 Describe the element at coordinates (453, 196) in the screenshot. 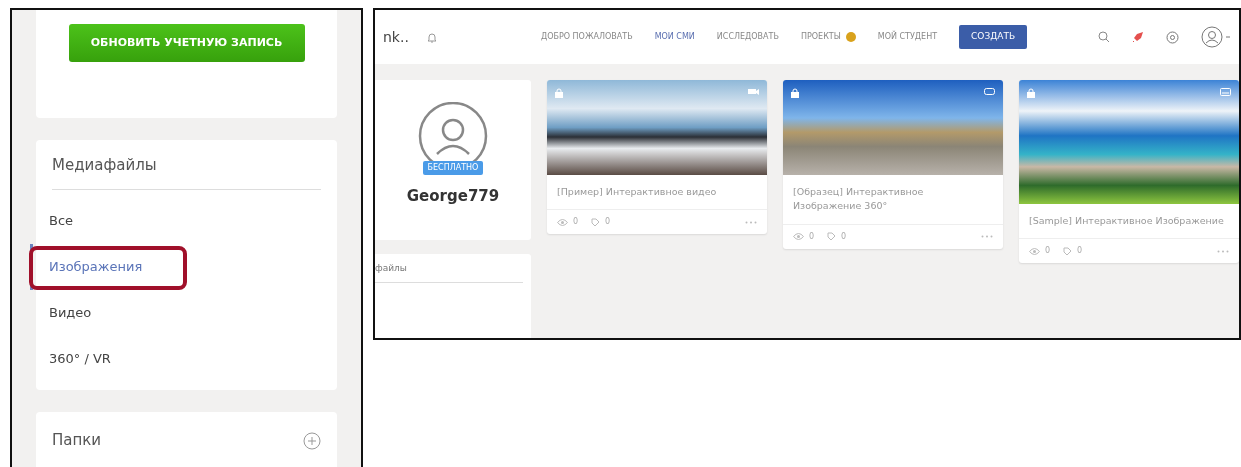

I see `username: George779` at that location.